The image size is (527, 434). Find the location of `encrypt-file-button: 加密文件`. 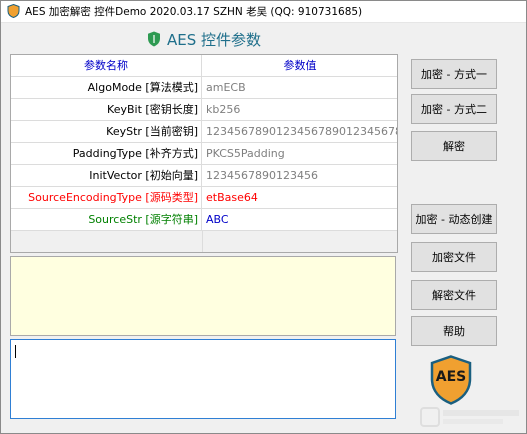

encrypt-file-button: 加密文件 is located at coordinates (454, 257).